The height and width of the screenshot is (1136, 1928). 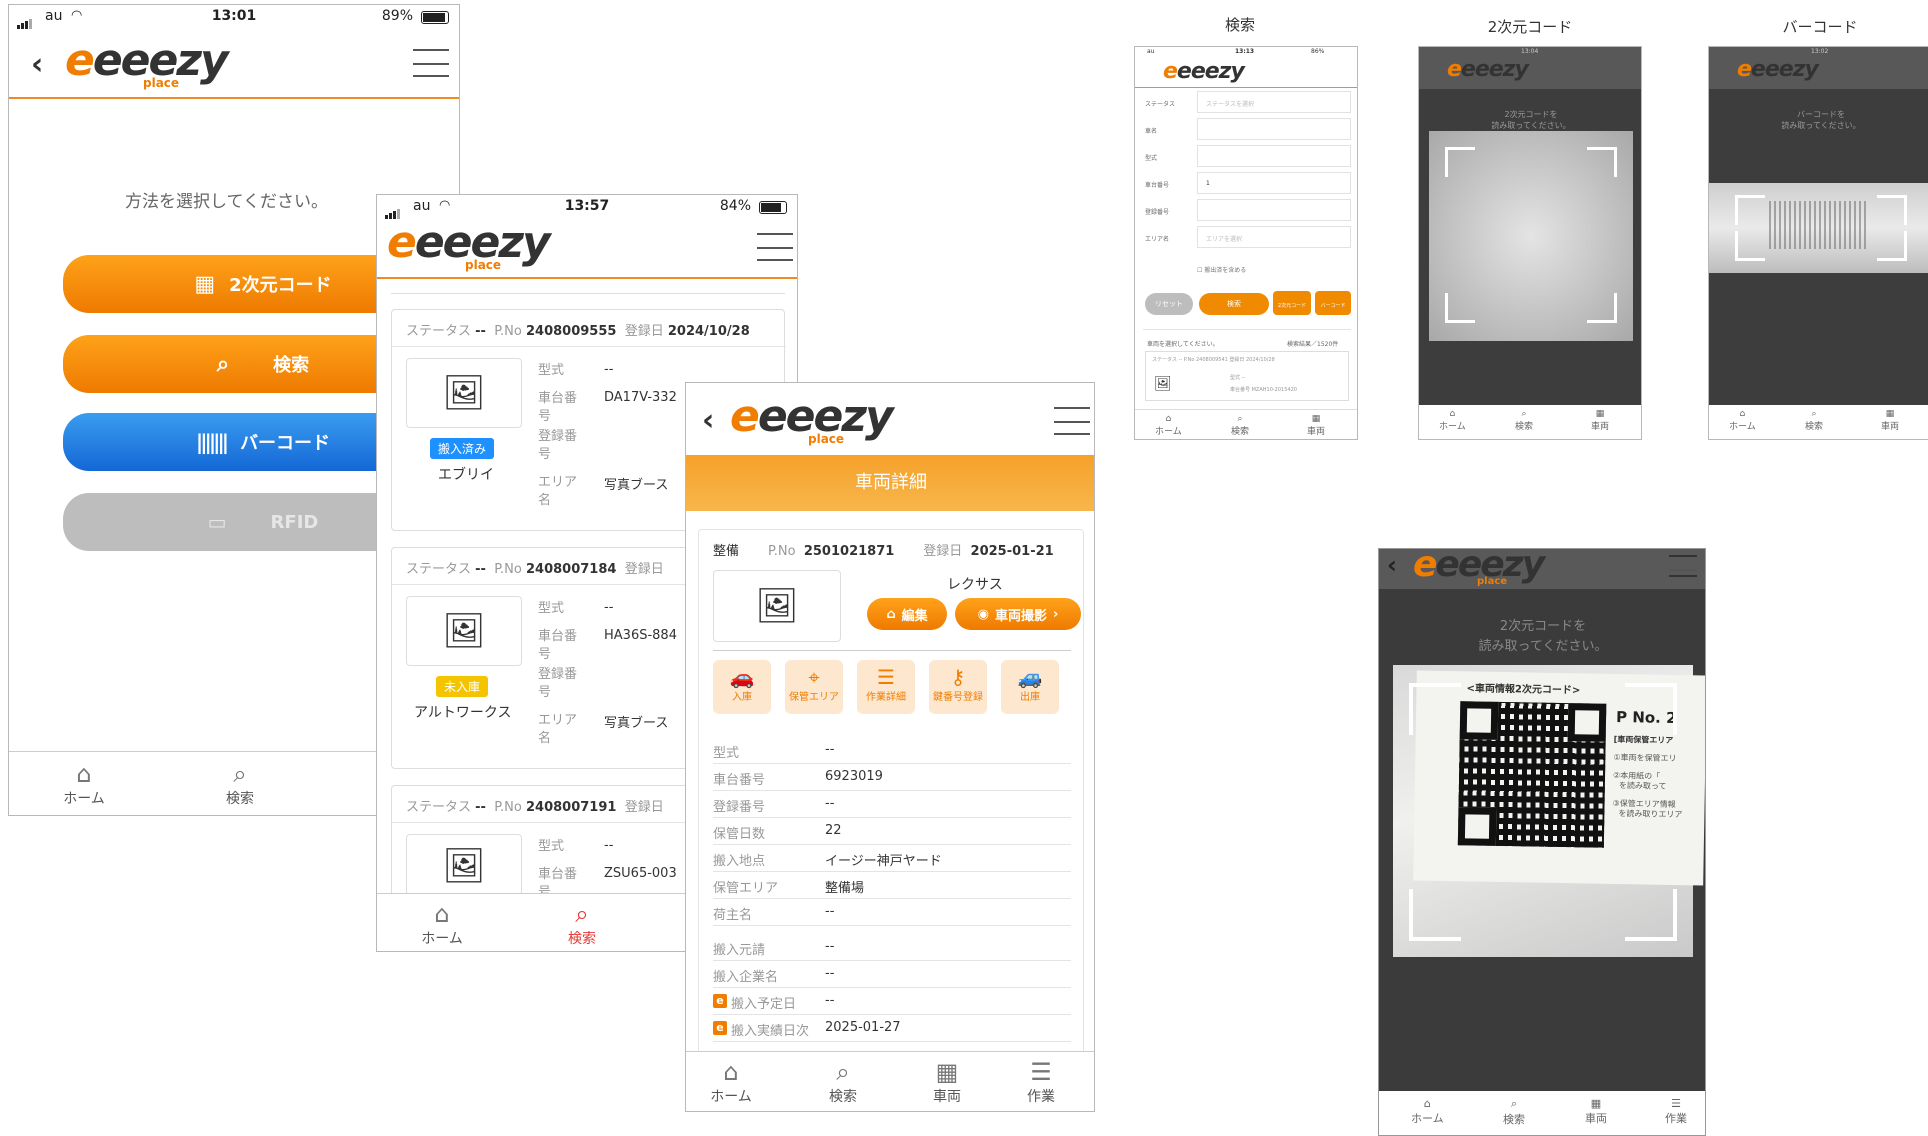 I want to click on maker-name: レクサス, so click(x=975, y=585).